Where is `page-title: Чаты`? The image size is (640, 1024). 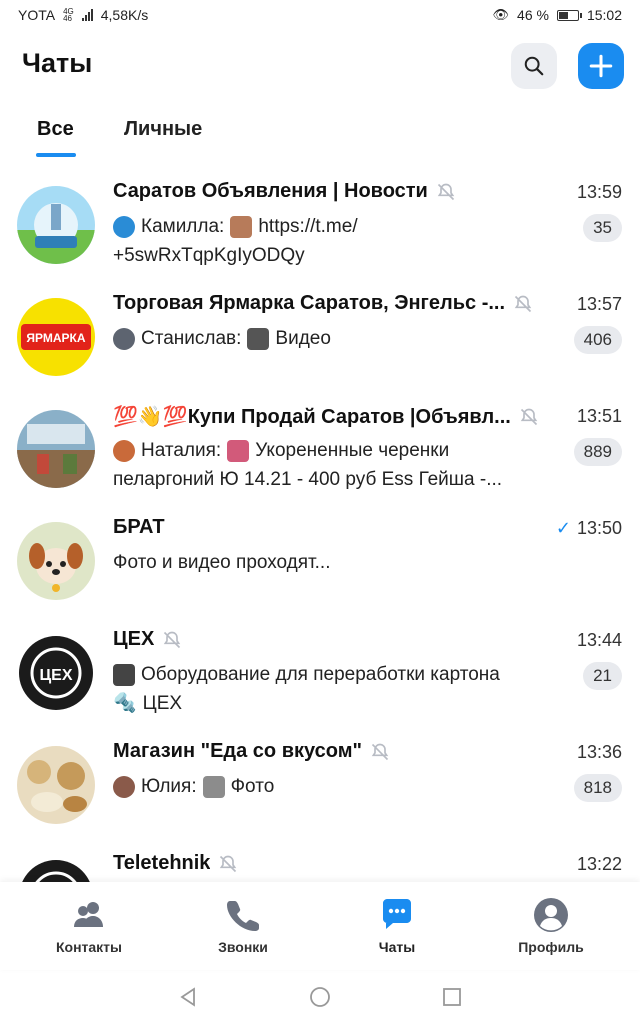 page-title: Чаты is located at coordinates (57, 63).